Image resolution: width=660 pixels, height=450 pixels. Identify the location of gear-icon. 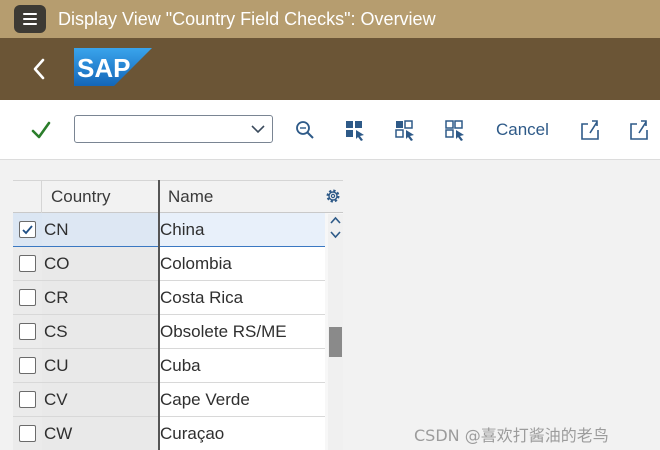
(333, 196).